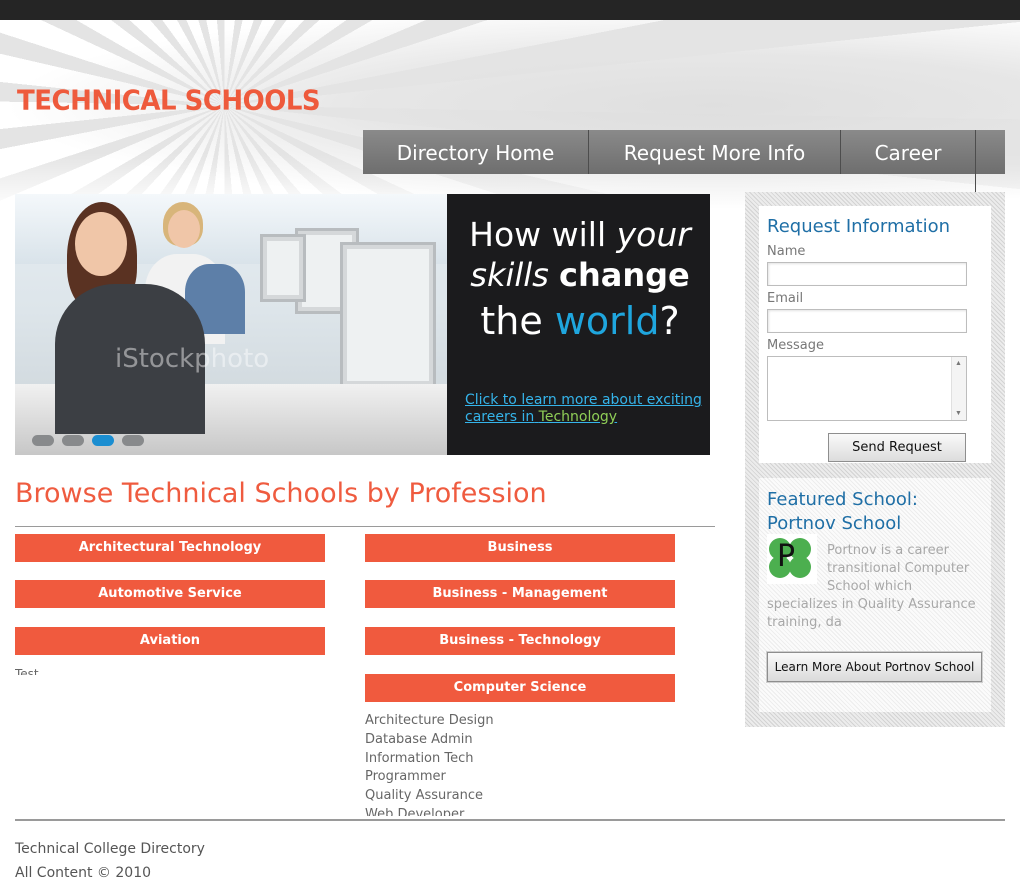 This screenshot has width=1020, height=896. What do you see at coordinates (170, 548) in the screenshot?
I see `category-architectural-technology: Architectural Technology` at bounding box center [170, 548].